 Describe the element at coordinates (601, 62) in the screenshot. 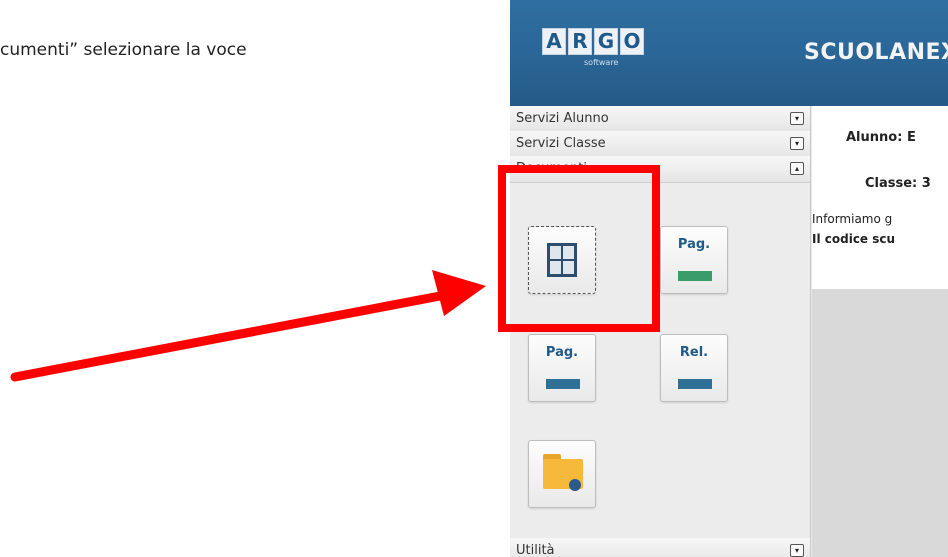

I see `logo-subtitle: software` at that location.